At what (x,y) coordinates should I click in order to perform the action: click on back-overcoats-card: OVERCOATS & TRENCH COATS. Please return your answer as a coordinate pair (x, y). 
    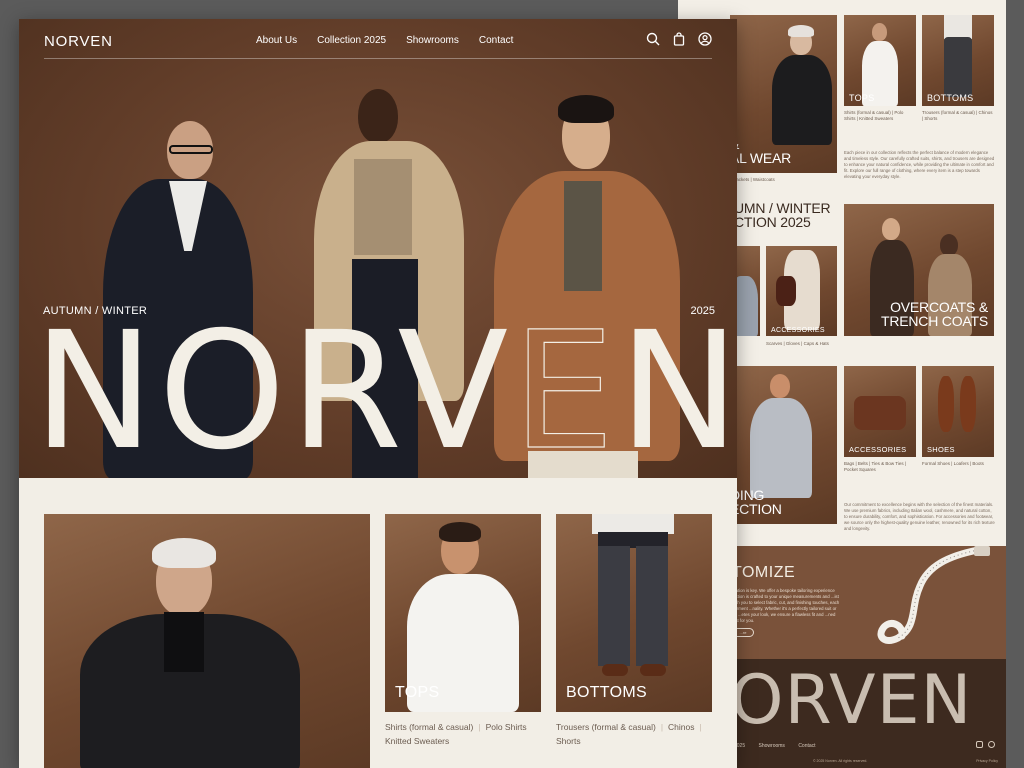
    Looking at the image, I should click on (919, 270).